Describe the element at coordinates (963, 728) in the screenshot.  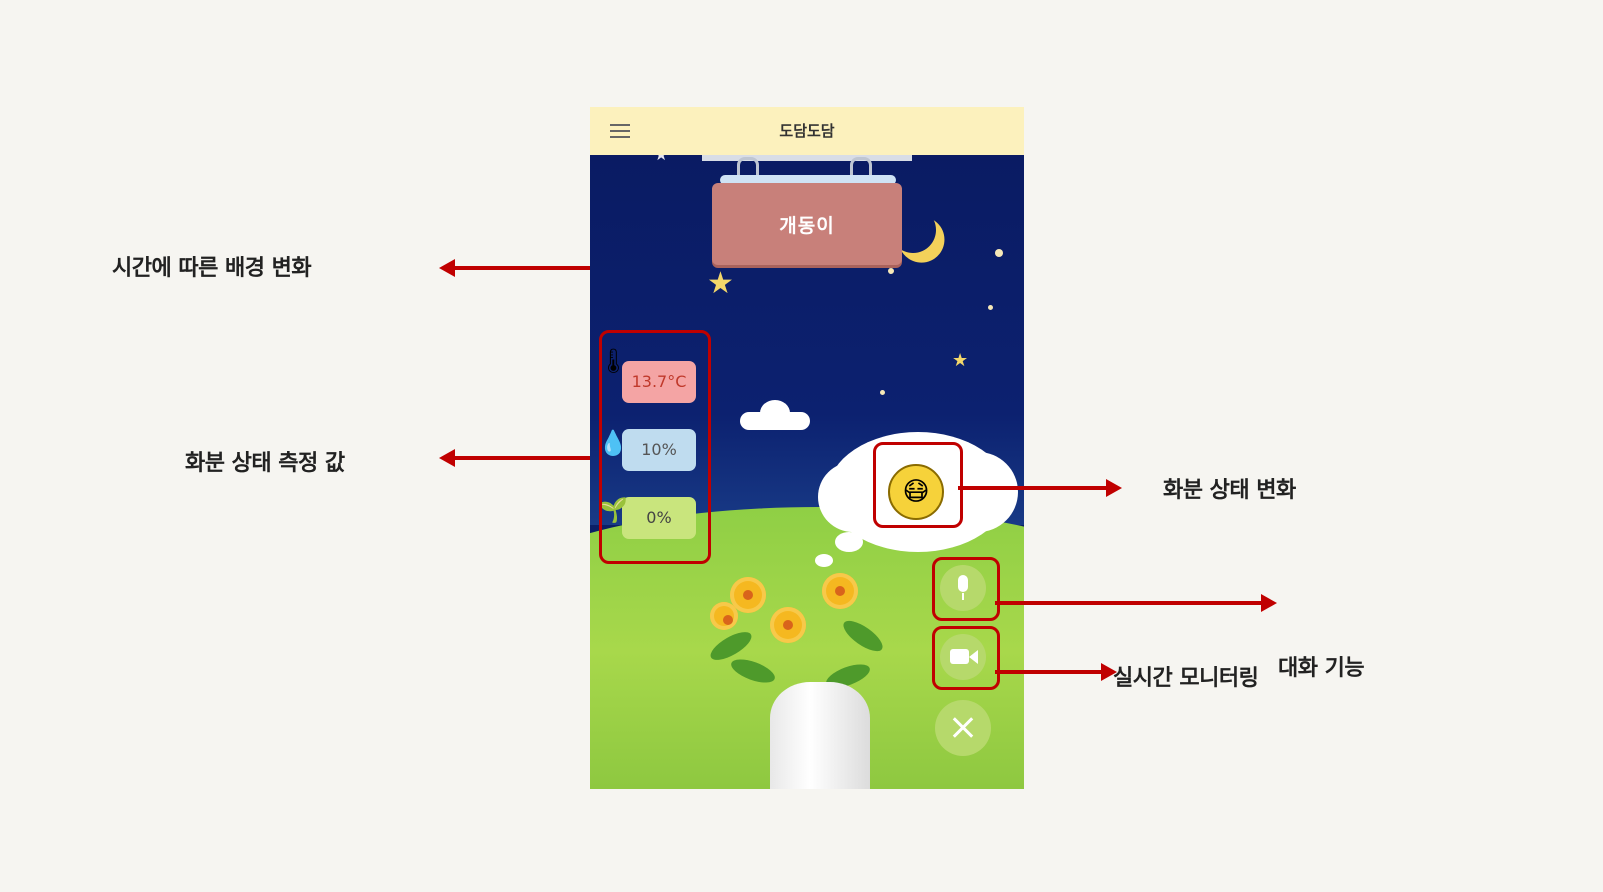
I see `close-button` at that location.